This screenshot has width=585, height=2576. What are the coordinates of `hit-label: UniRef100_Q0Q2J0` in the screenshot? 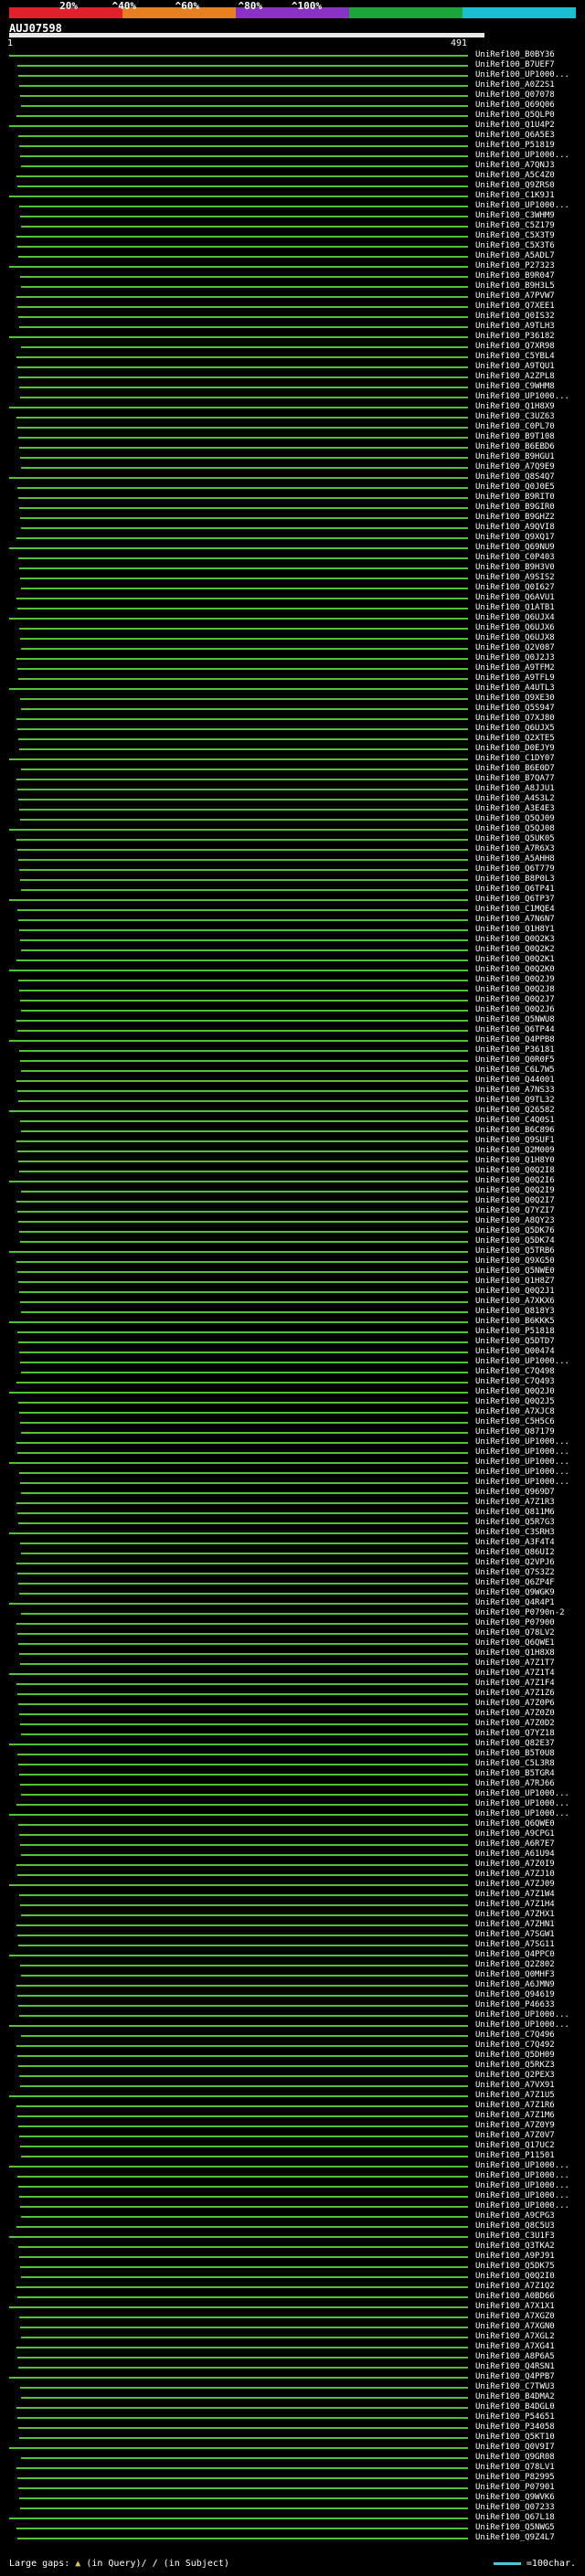 It's located at (515, 1392).